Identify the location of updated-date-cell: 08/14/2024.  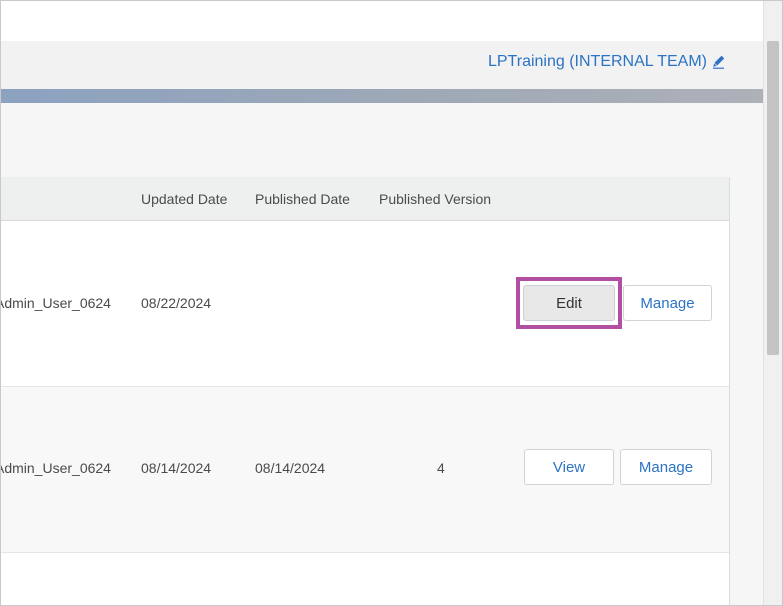
(176, 468).